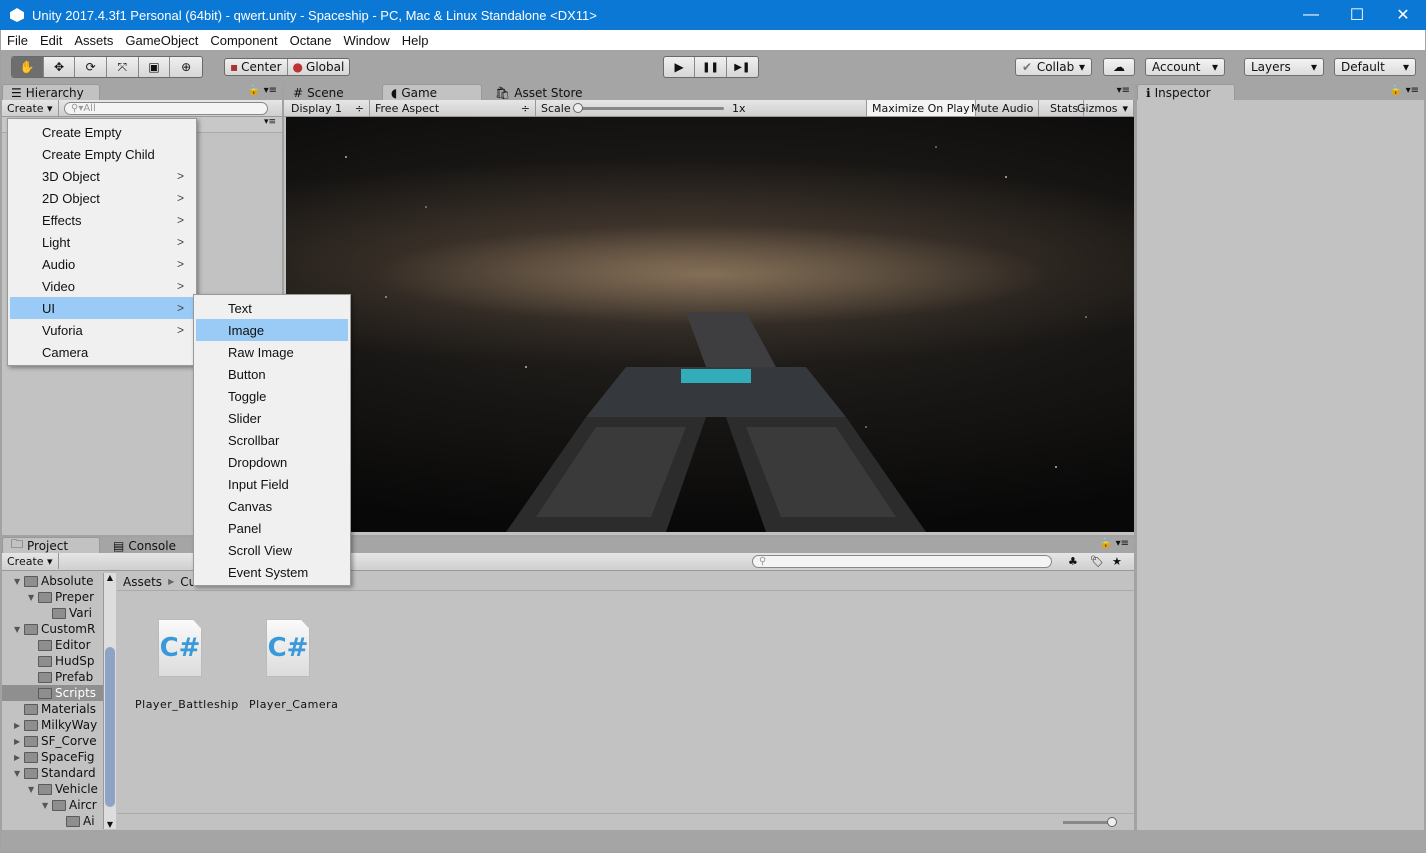 Image resolution: width=1426 pixels, height=853 pixels. I want to click on menu-item-dropdown: Dropdown, so click(272, 462).